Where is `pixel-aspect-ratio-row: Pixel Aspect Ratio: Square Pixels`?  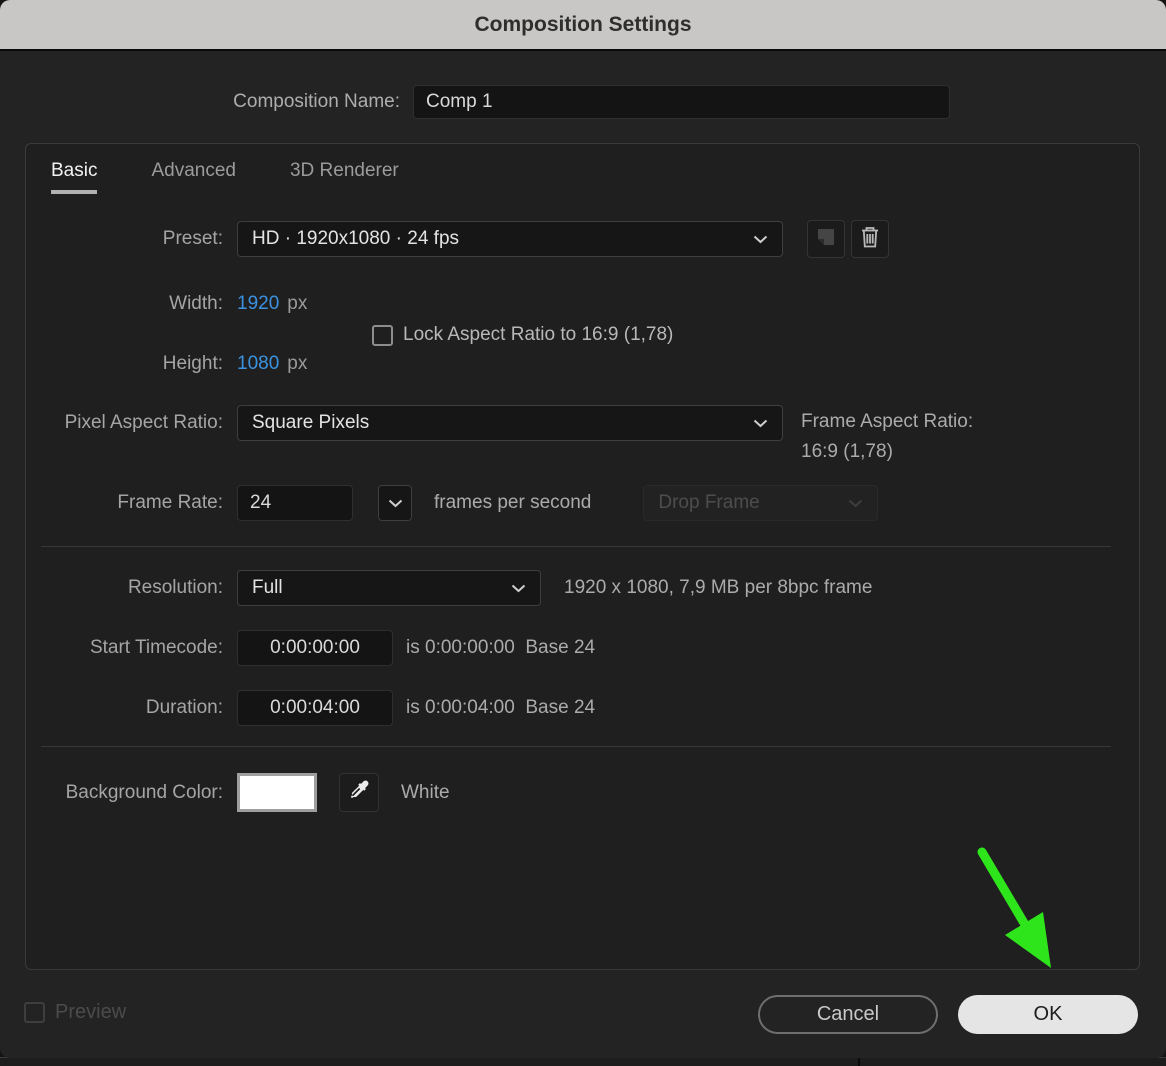 pixel-aspect-ratio-row: Pixel Aspect Ratio: Square Pixels is located at coordinates (404, 423).